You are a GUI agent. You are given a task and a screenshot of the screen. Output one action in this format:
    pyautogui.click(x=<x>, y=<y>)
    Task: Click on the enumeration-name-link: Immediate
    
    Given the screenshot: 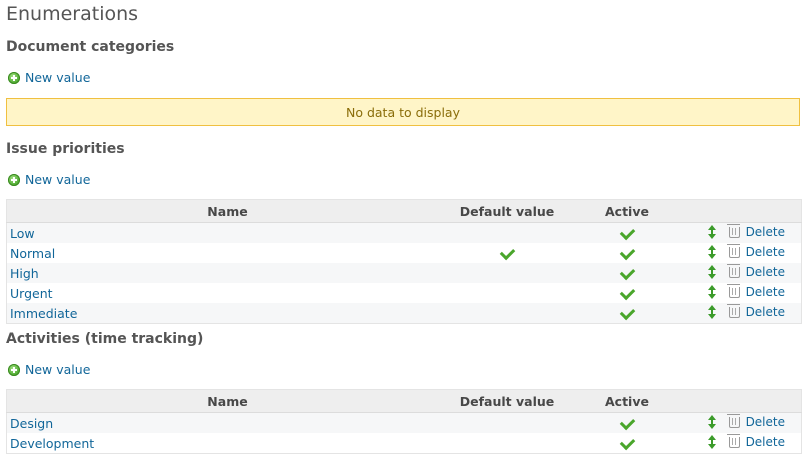 What is the action you would take?
    pyautogui.click(x=43, y=313)
    